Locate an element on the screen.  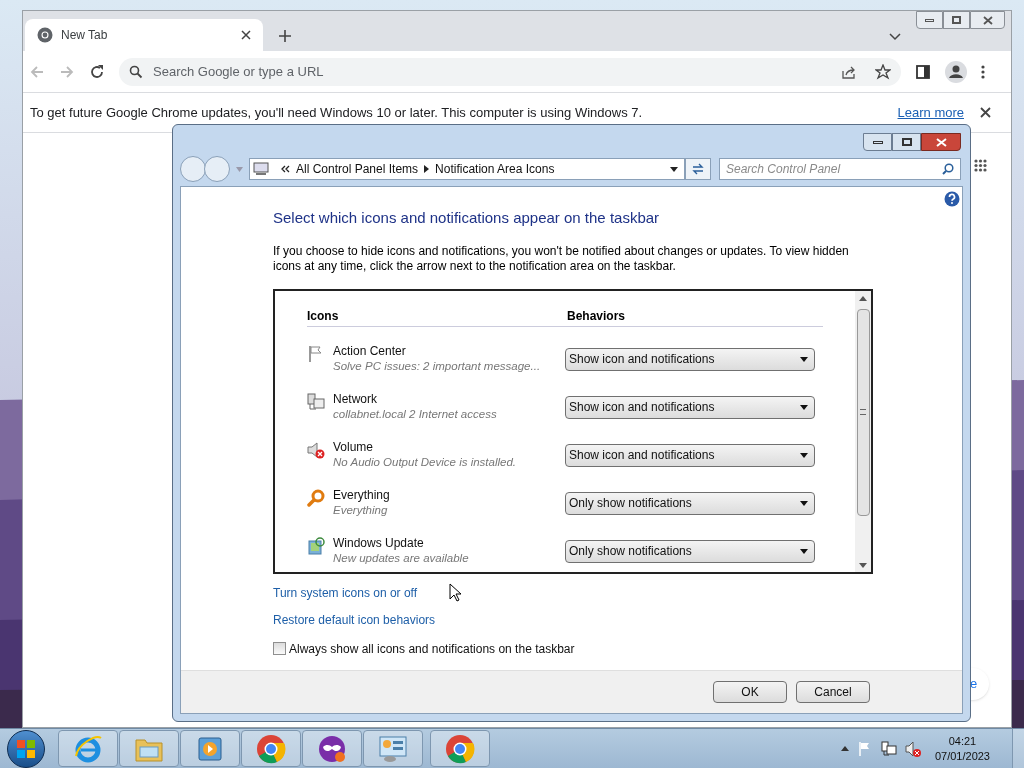
address-bar: Search Google or type a URL is located at coordinates (510, 71).